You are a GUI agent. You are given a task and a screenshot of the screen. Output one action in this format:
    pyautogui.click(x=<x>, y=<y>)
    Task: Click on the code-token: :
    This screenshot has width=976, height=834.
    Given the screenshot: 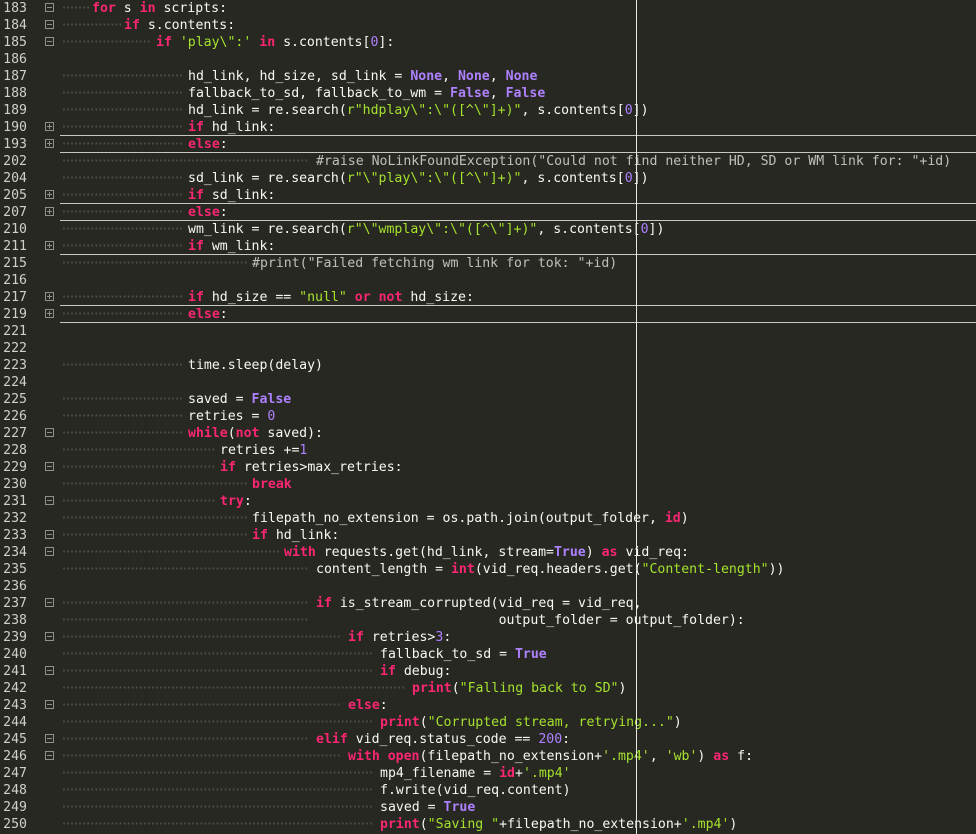 What is the action you would take?
    pyautogui.click(x=566, y=739)
    